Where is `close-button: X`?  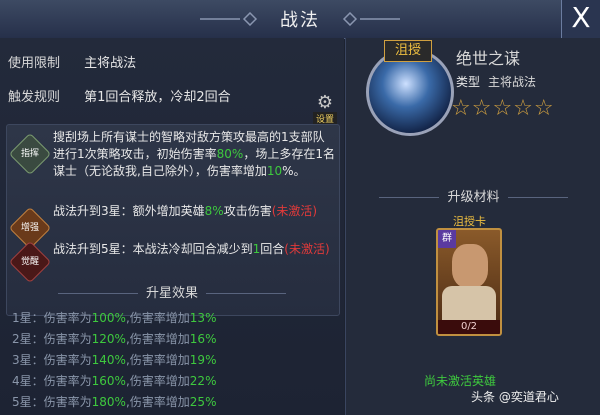 close-button: X is located at coordinates (580, 19).